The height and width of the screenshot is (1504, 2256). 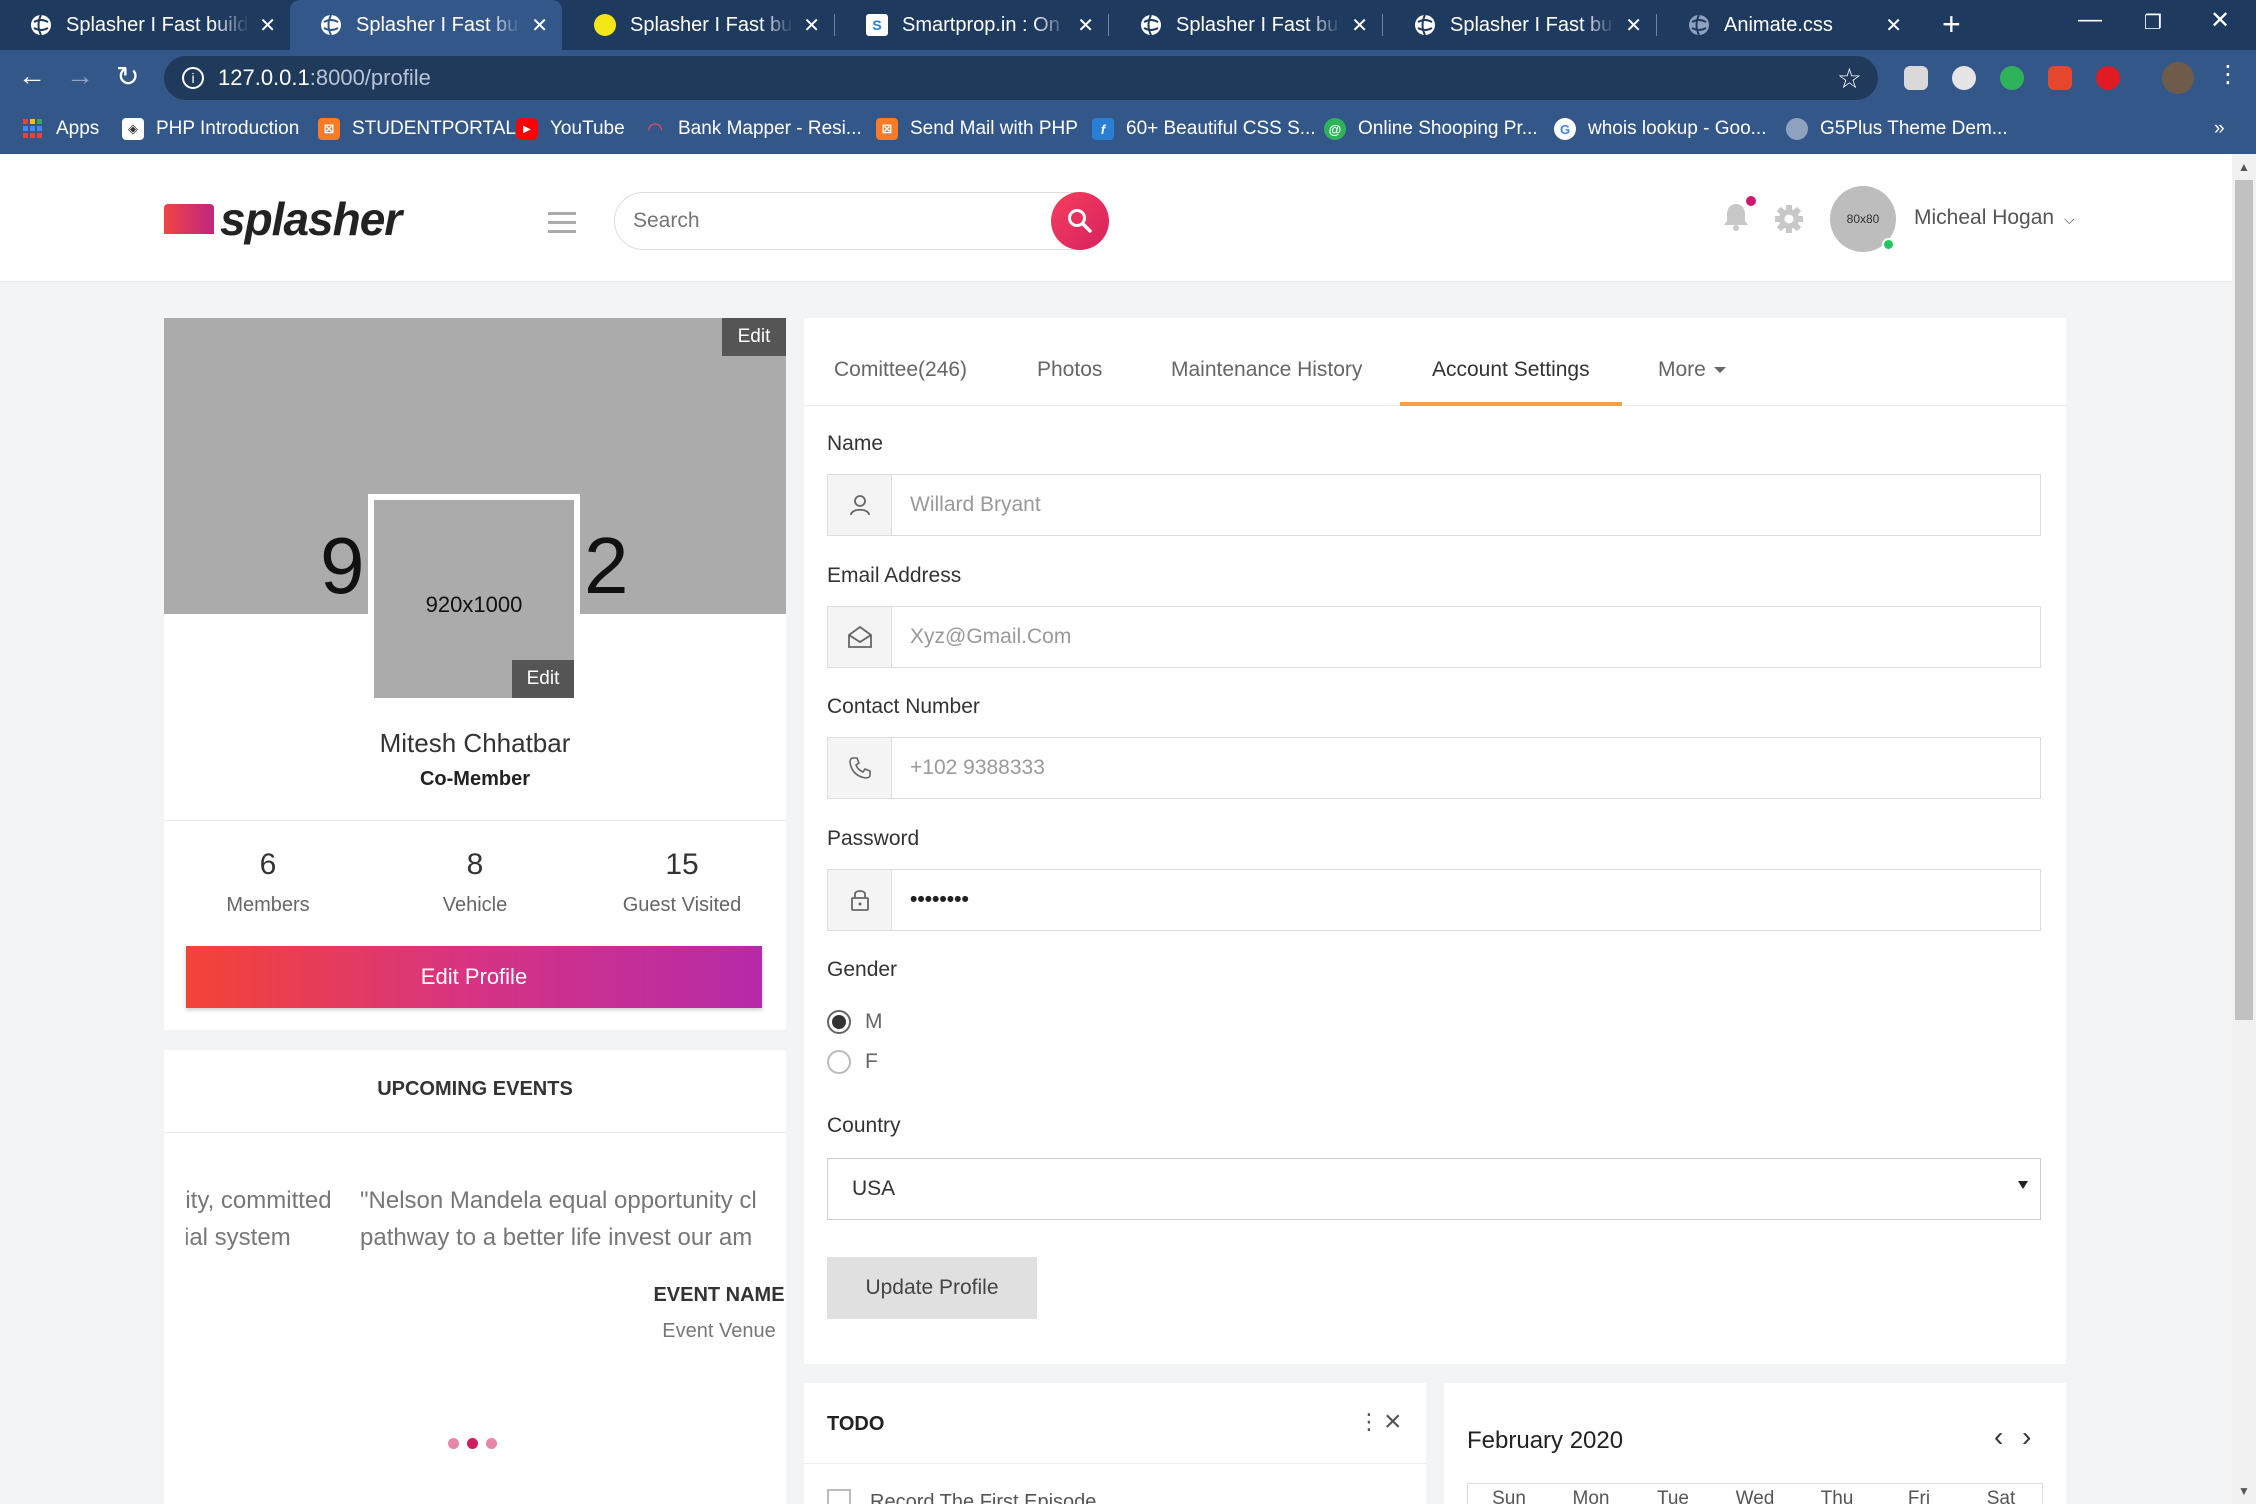 I want to click on calendar-weekday-header: Sun Mon Tue Wed Thu Fri Sat, so click(x=1755, y=1493).